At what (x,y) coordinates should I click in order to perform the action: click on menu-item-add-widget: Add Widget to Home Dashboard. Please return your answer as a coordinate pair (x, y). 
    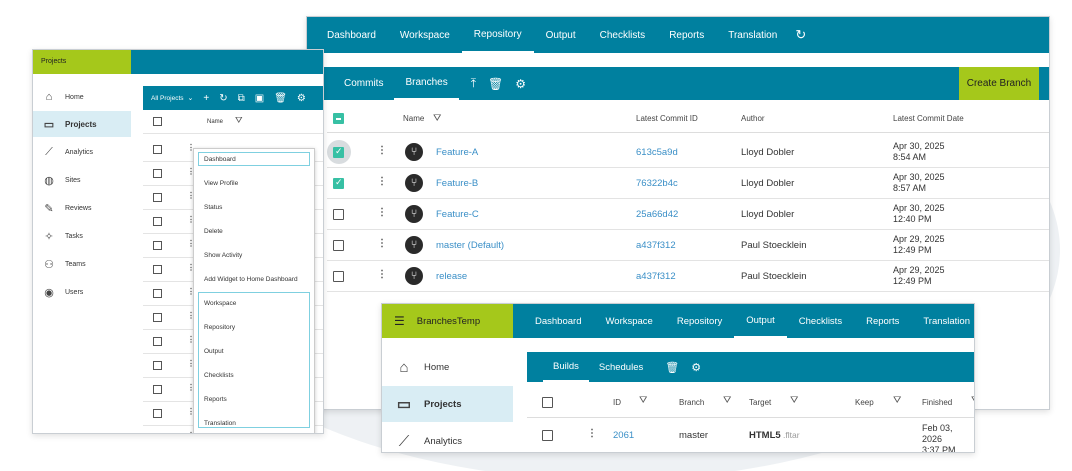
    Looking at the image, I should click on (251, 279).